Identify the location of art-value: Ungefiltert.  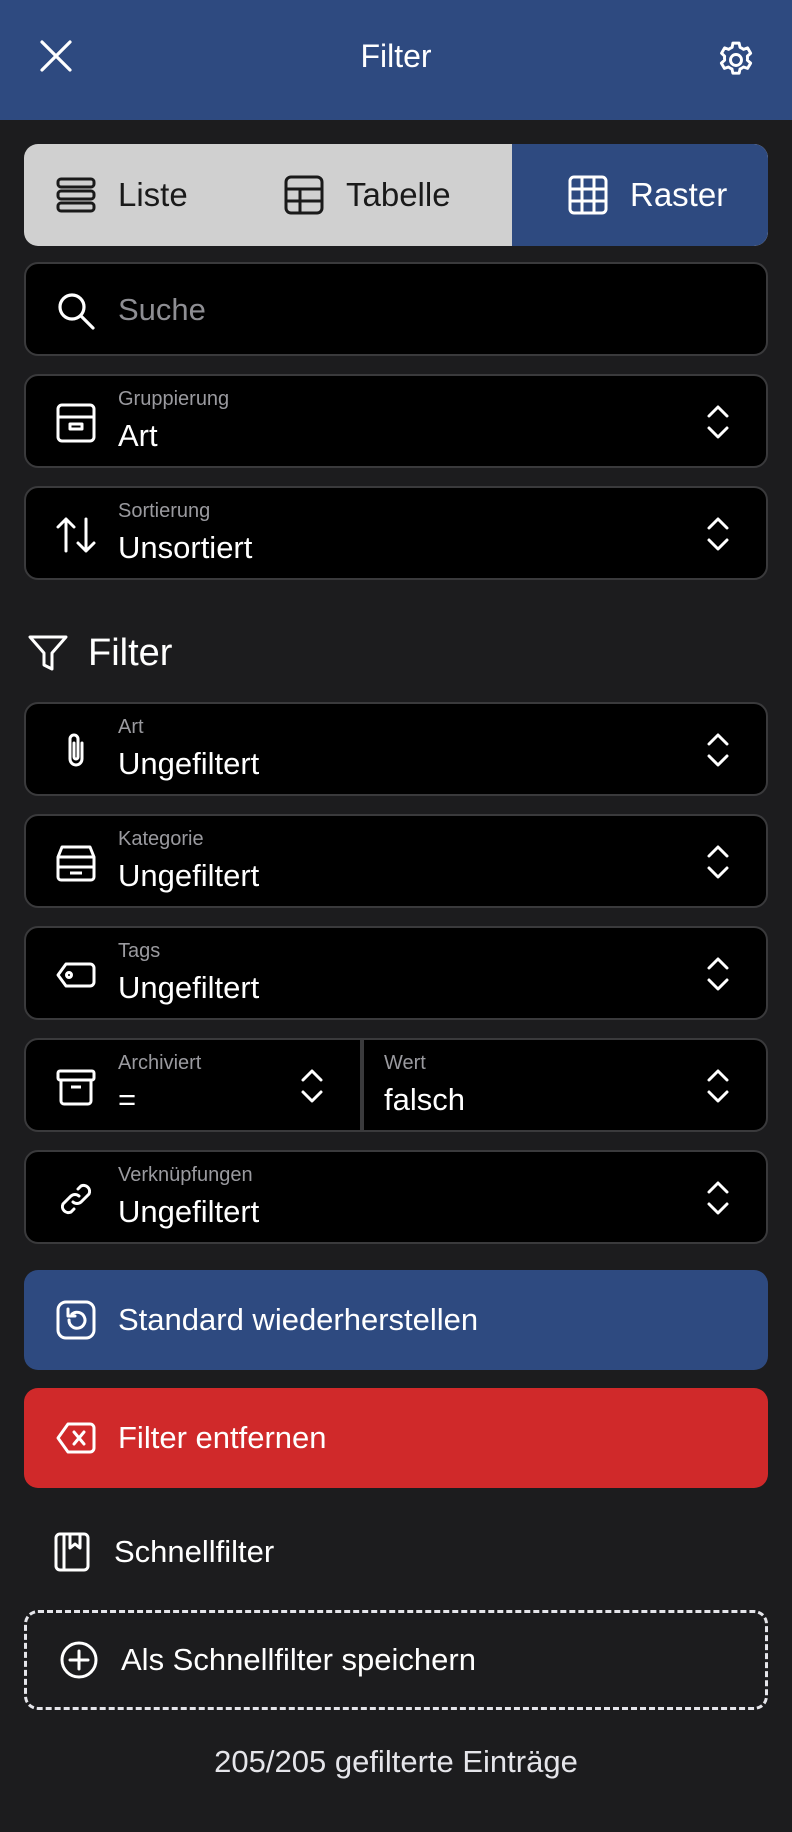
(189, 763).